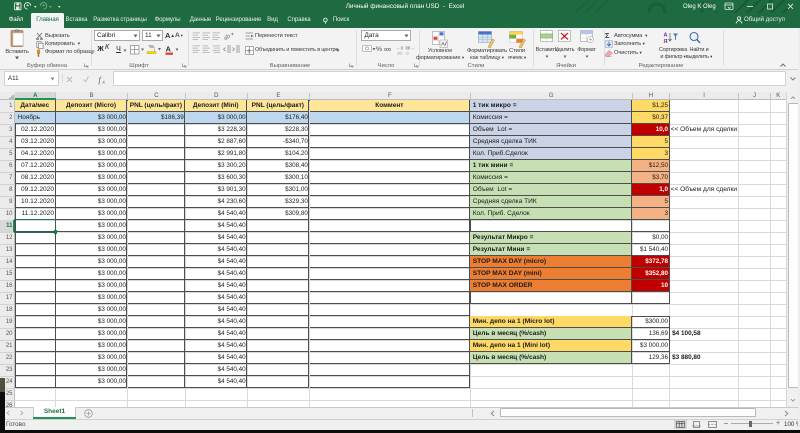 This screenshot has width=800, height=433. What do you see at coordinates (104, 82) in the screenshot?
I see `svg-text: x` at bounding box center [104, 82].